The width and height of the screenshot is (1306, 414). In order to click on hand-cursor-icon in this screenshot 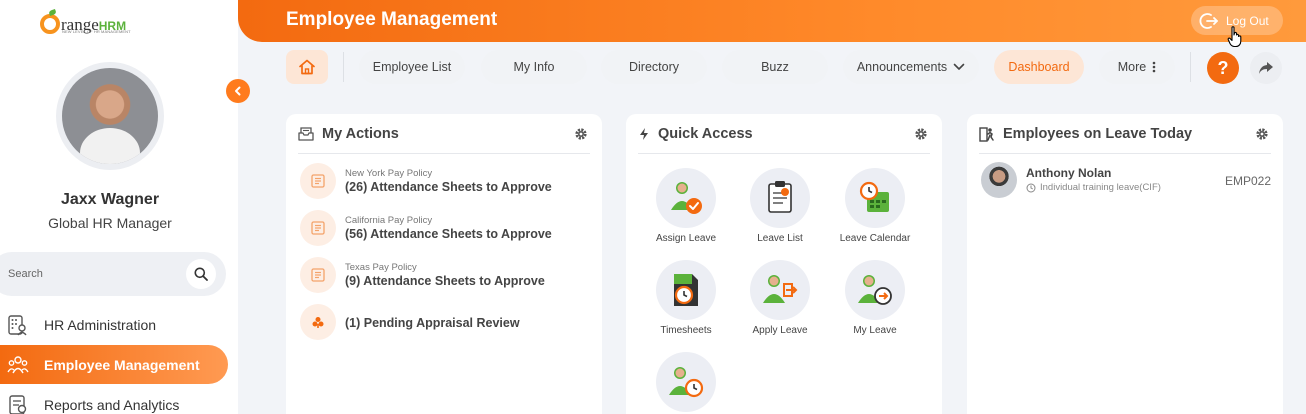, I will do `click(1234, 37)`.